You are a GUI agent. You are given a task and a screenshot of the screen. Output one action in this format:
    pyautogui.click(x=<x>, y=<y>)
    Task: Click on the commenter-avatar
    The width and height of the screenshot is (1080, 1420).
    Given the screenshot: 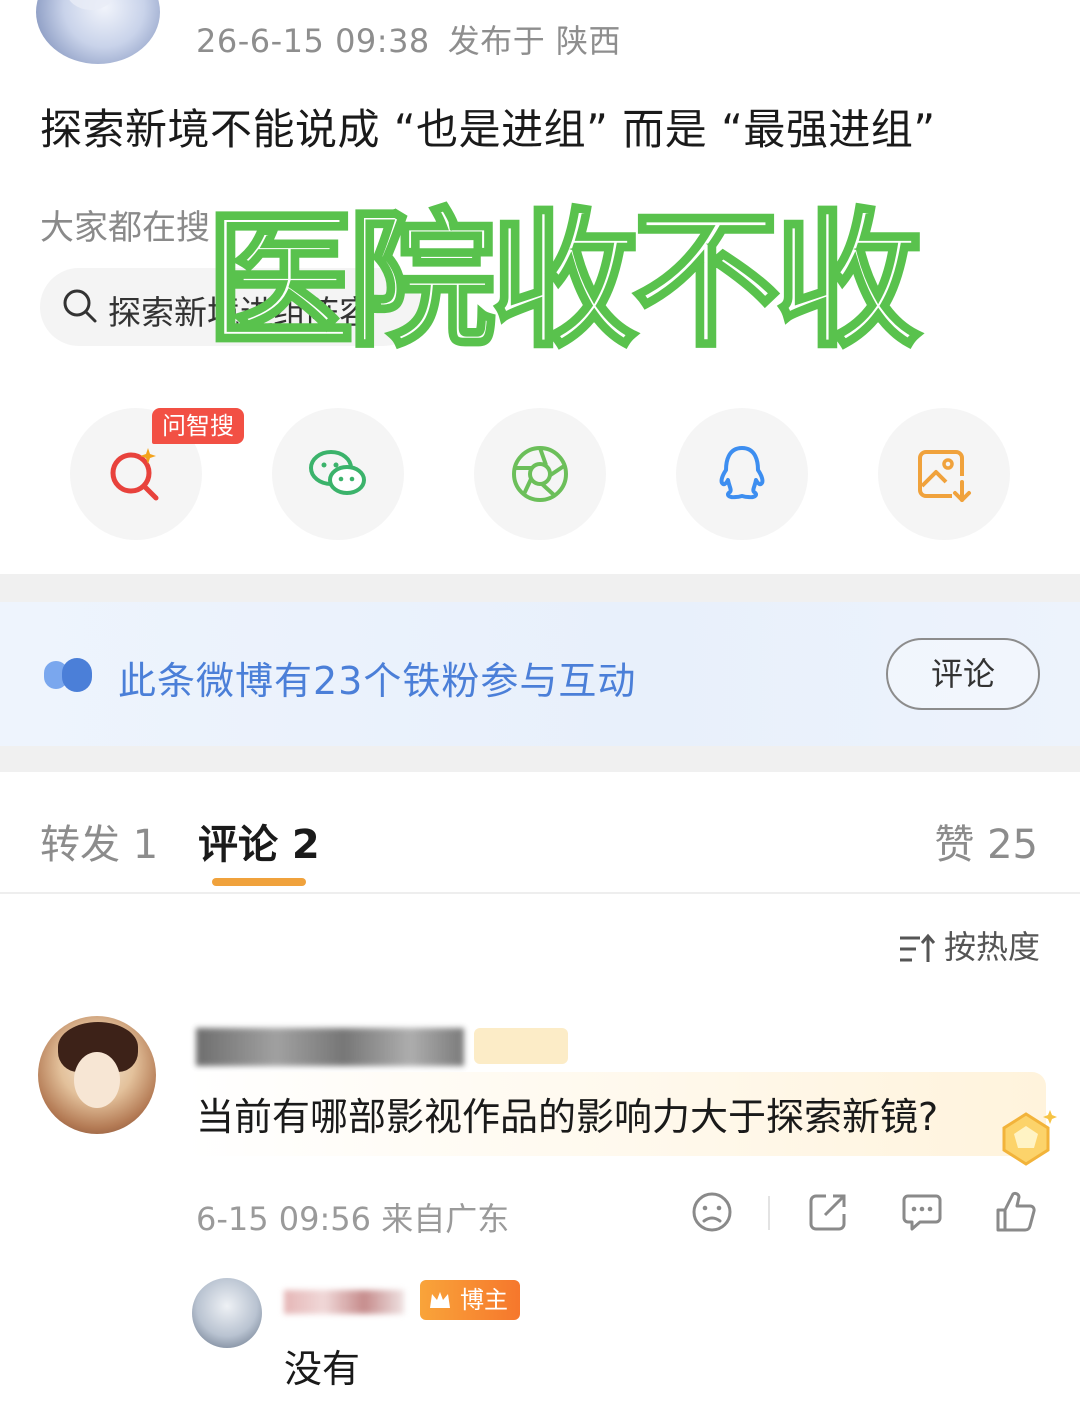 What is the action you would take?
    pyautogui.click(x=97, y=1075)
    